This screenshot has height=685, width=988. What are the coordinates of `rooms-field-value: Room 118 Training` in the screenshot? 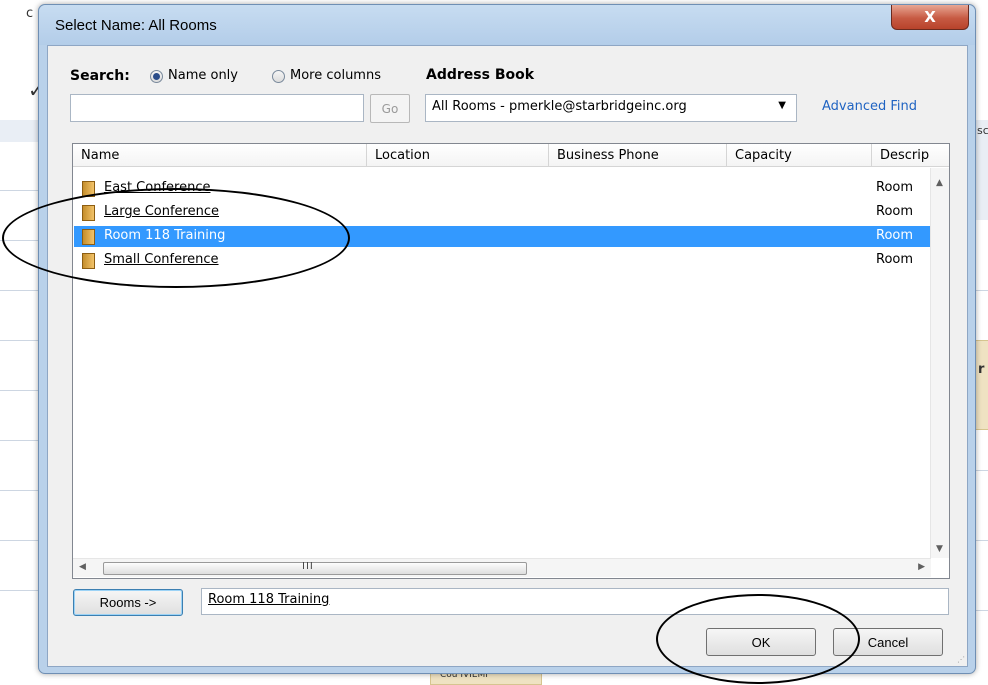 It's located at (269, 599).